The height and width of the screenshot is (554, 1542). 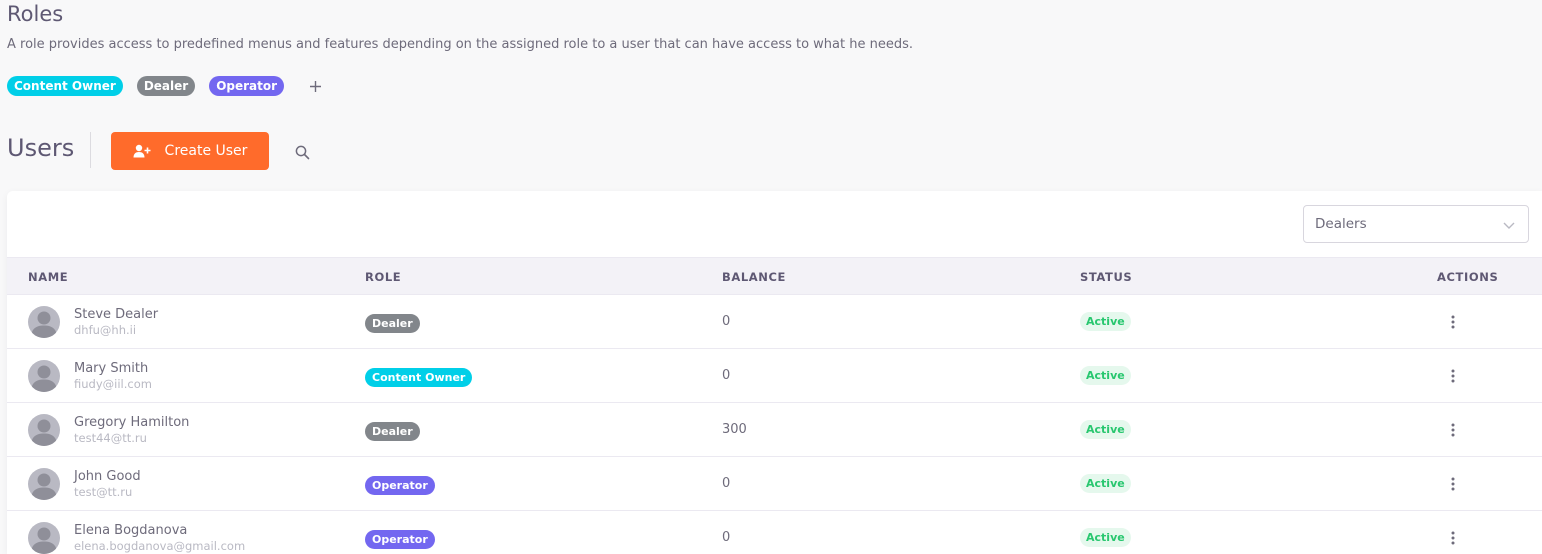 What do you see at coordinates (247, 86) in the screenshot?
I see `role-chip-operator: Operator` at bounding box center [247, 86].